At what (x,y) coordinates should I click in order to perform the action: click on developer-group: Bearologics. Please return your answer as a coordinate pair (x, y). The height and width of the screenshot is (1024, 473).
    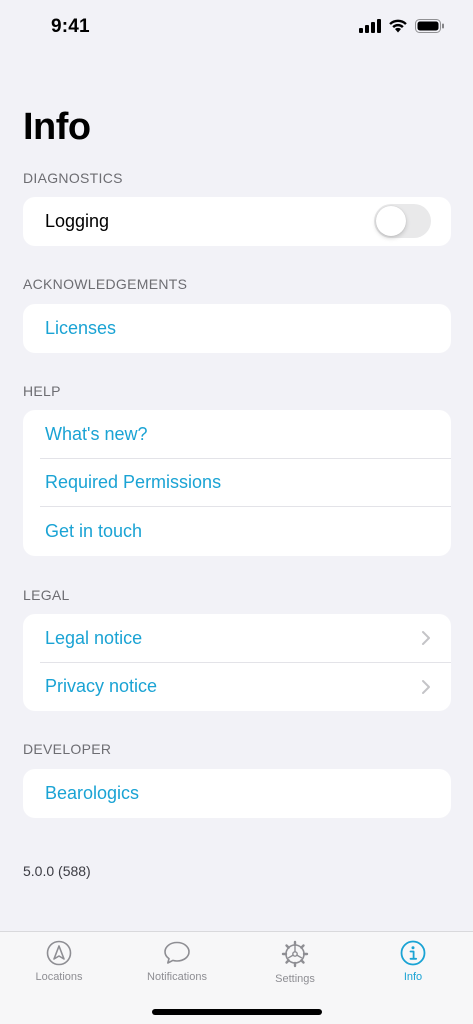
    Looking at the image, I should click on (237, 793).